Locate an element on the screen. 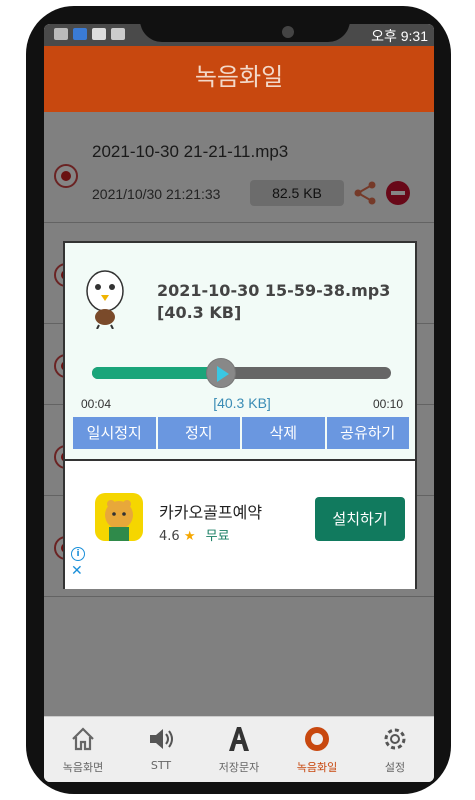 The image size is (475, 800). nav-settings: 설정 is located at coordinates (395, 749).